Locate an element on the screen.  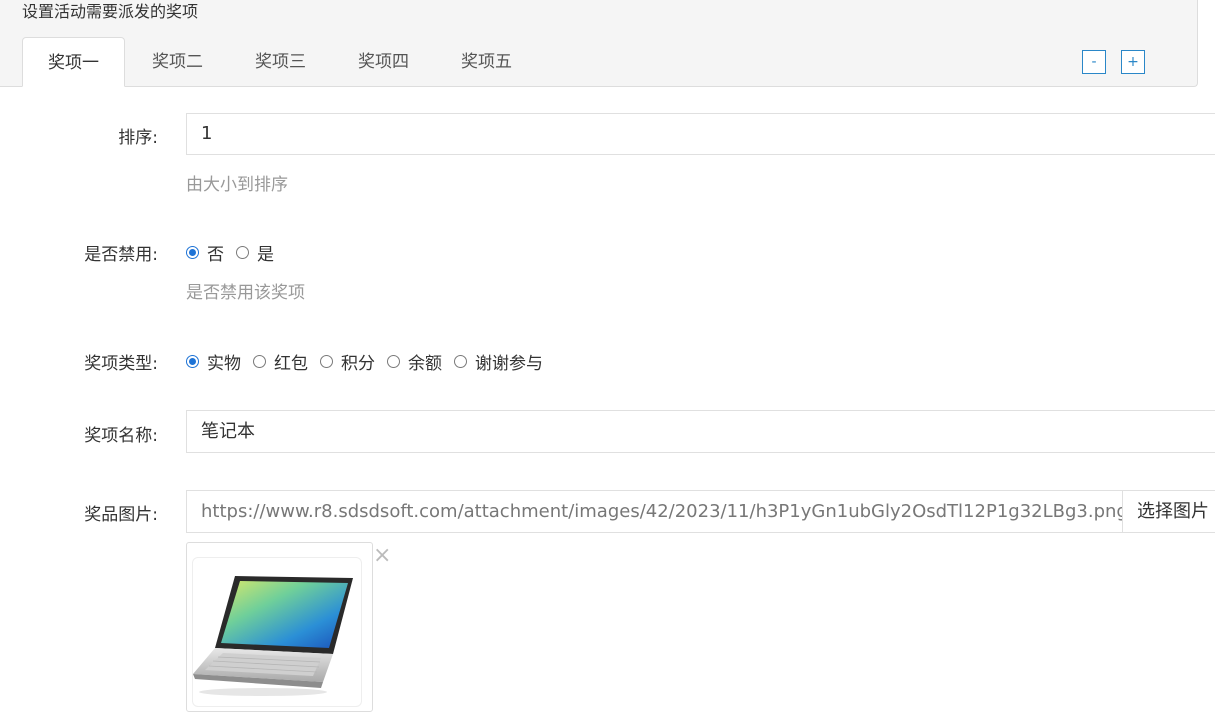
add-prize-tab-button: + is located at coordinates (1133, 62).